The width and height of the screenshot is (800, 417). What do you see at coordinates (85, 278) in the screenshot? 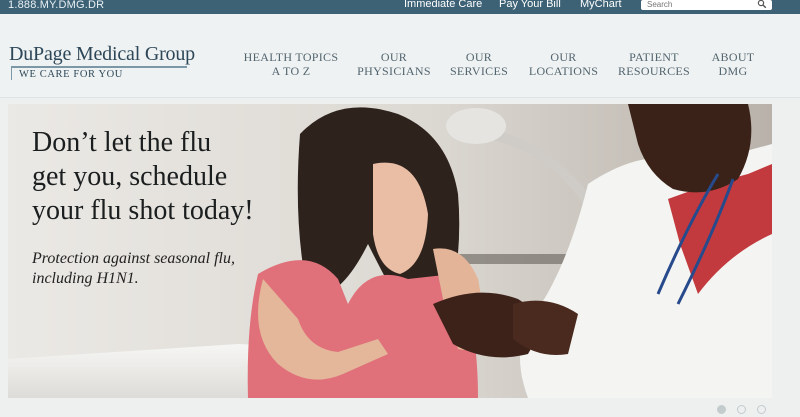
I see `hero-subtext-line: including H1N1.` at bounding box center [85, 278].